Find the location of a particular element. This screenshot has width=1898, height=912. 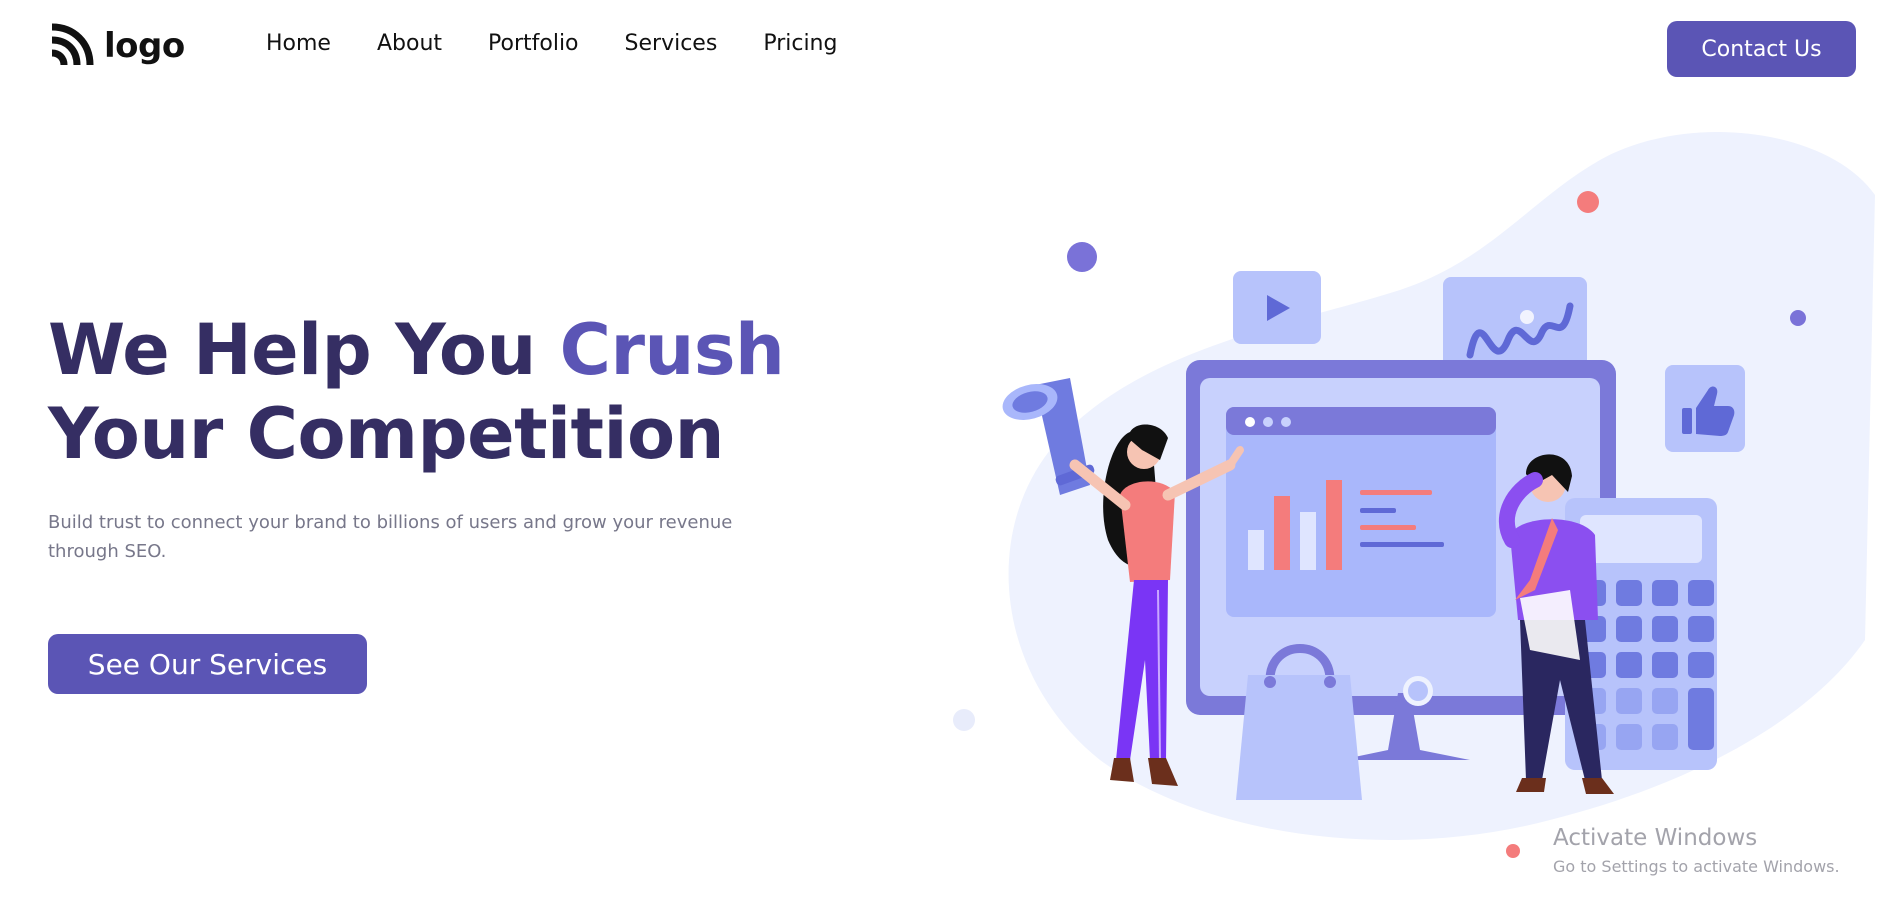

nav-about: About is located at coordinates (409, 43).